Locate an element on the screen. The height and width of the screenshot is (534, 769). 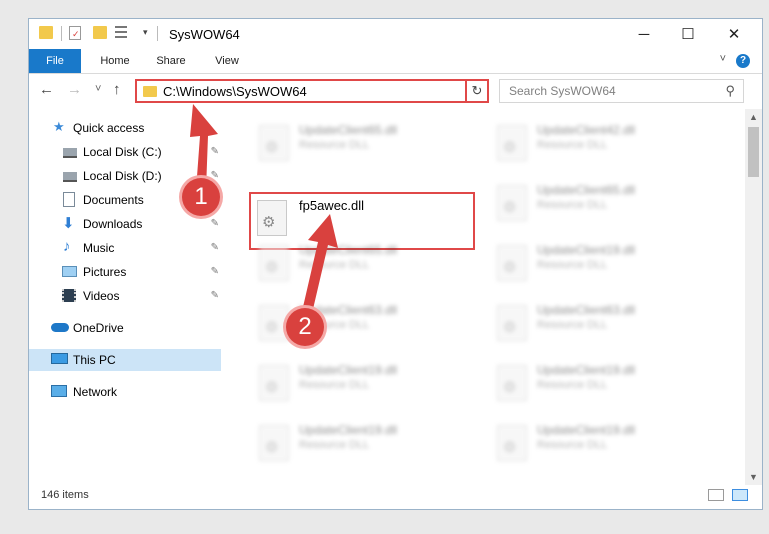
step-2-badge: 2 is located at coordinates (305, 327).